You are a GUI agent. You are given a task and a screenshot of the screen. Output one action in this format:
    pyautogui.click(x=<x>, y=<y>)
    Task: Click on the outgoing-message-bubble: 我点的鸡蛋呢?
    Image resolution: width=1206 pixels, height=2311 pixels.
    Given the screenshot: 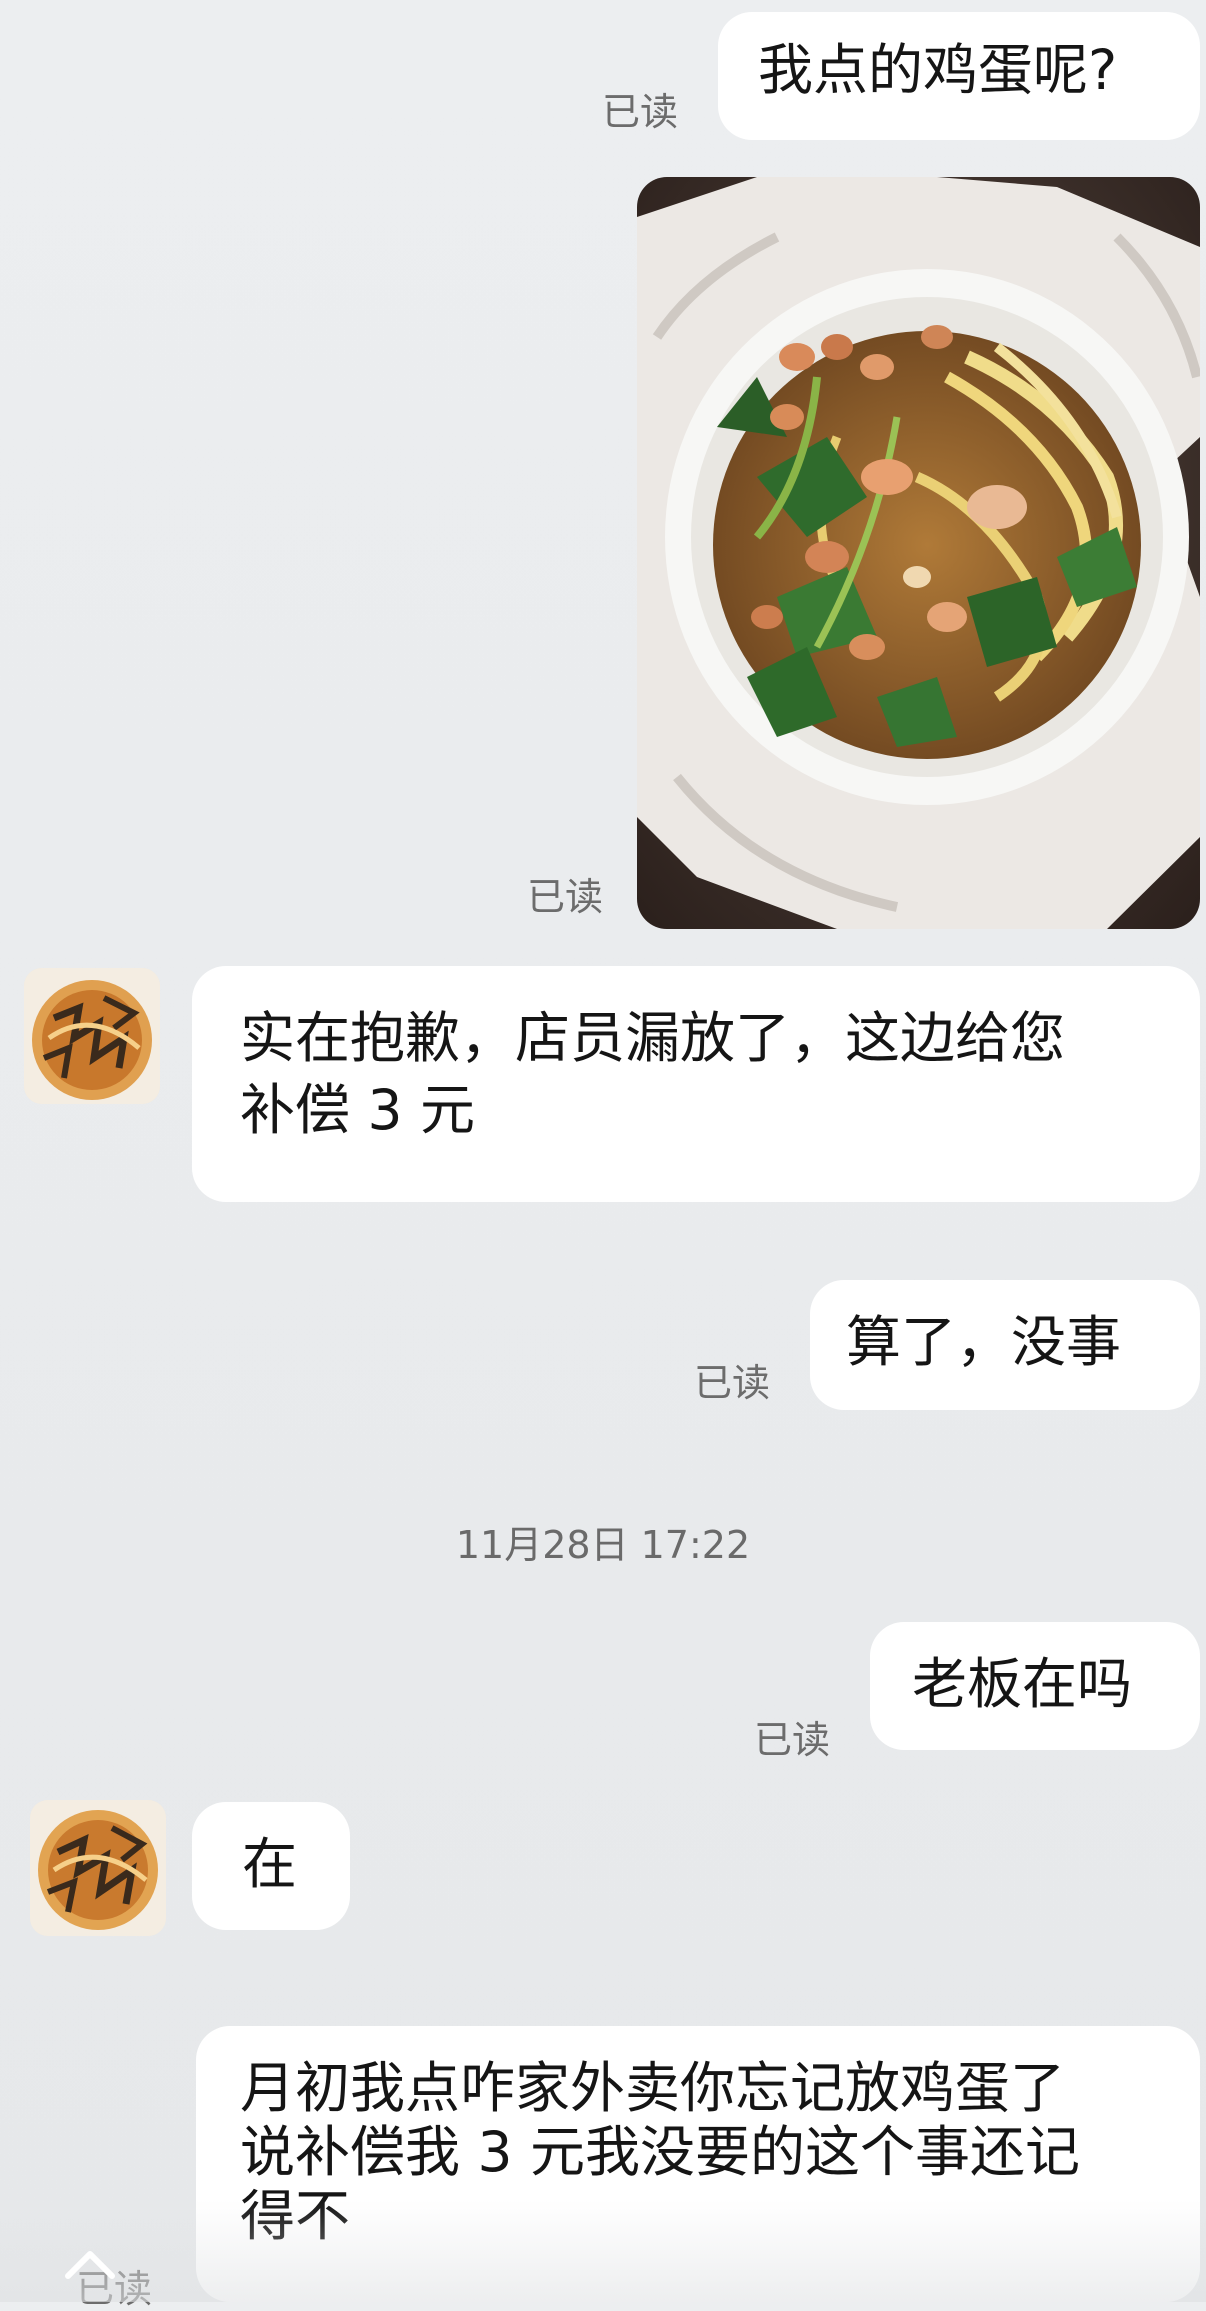 What is the action you would take?
    pyautogui.click(x=959, y=76)
    